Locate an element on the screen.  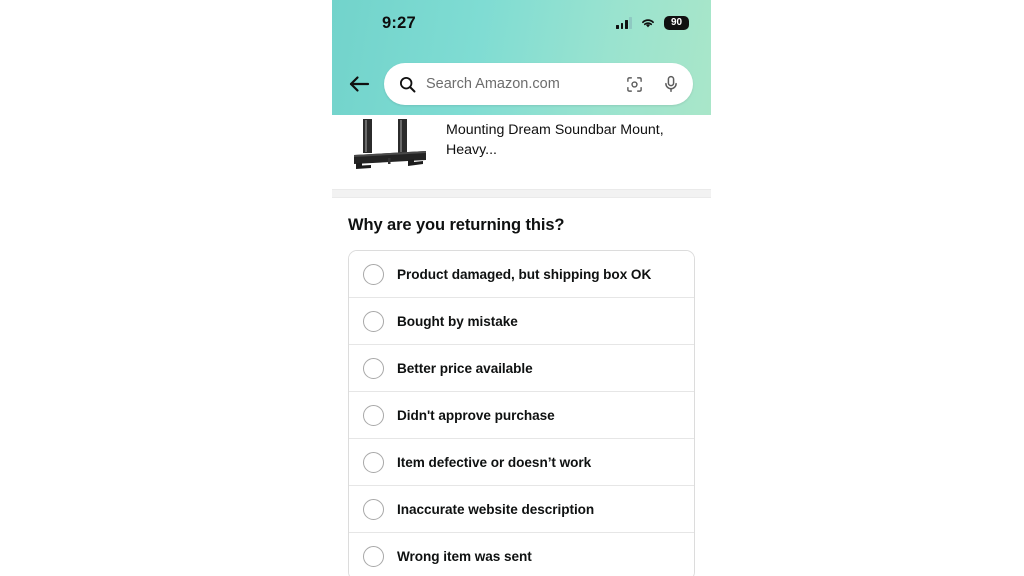
search-icon is located at coordinates (407, 84).